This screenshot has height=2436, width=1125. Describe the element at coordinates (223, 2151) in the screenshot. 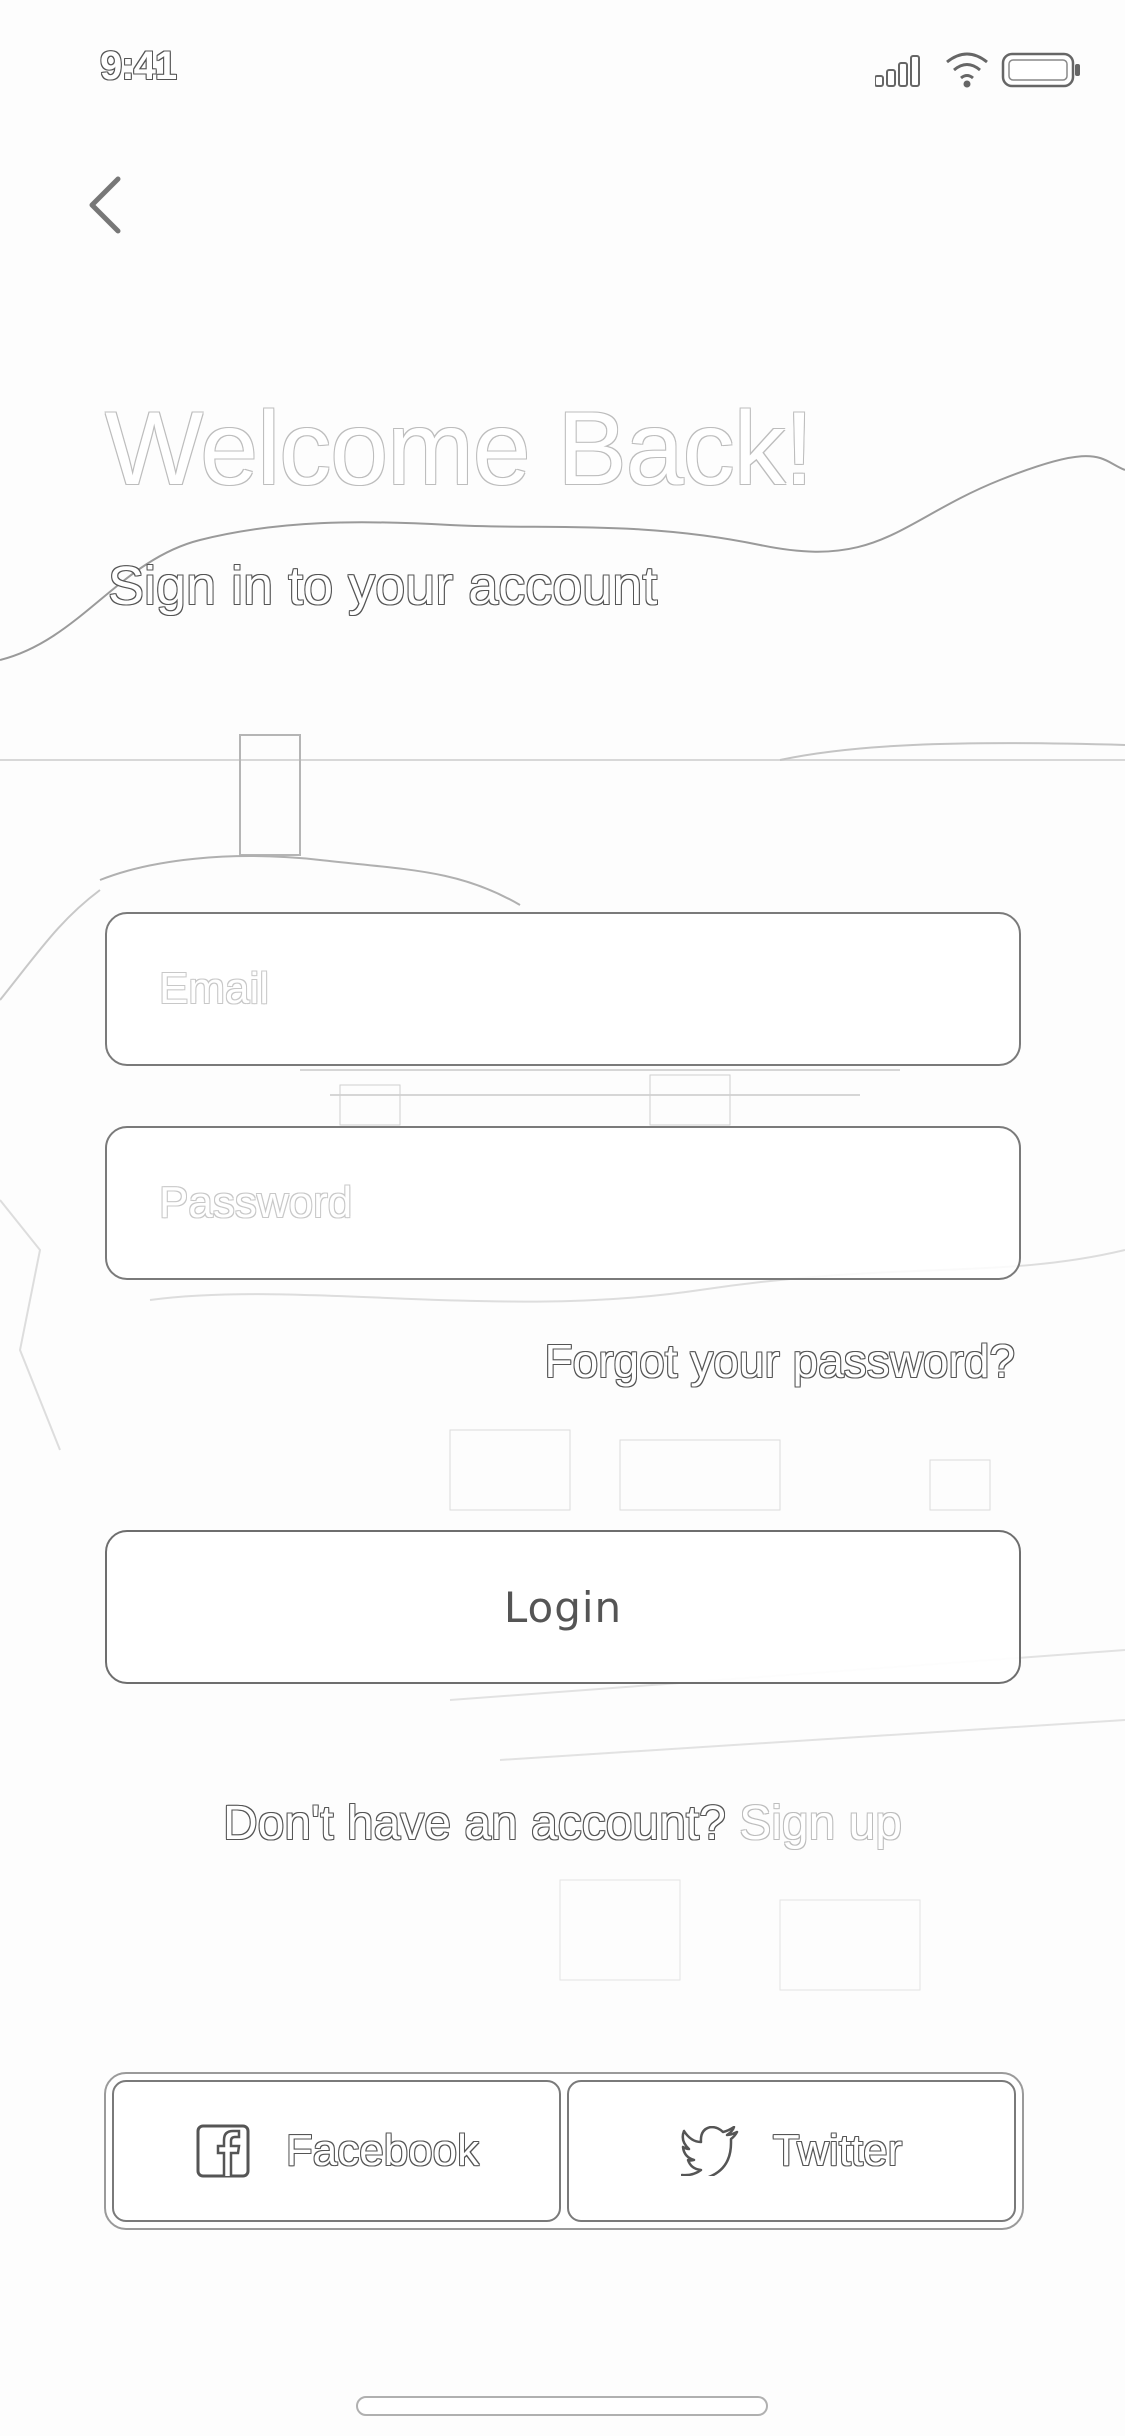

I see `facebook-icon` at that location.